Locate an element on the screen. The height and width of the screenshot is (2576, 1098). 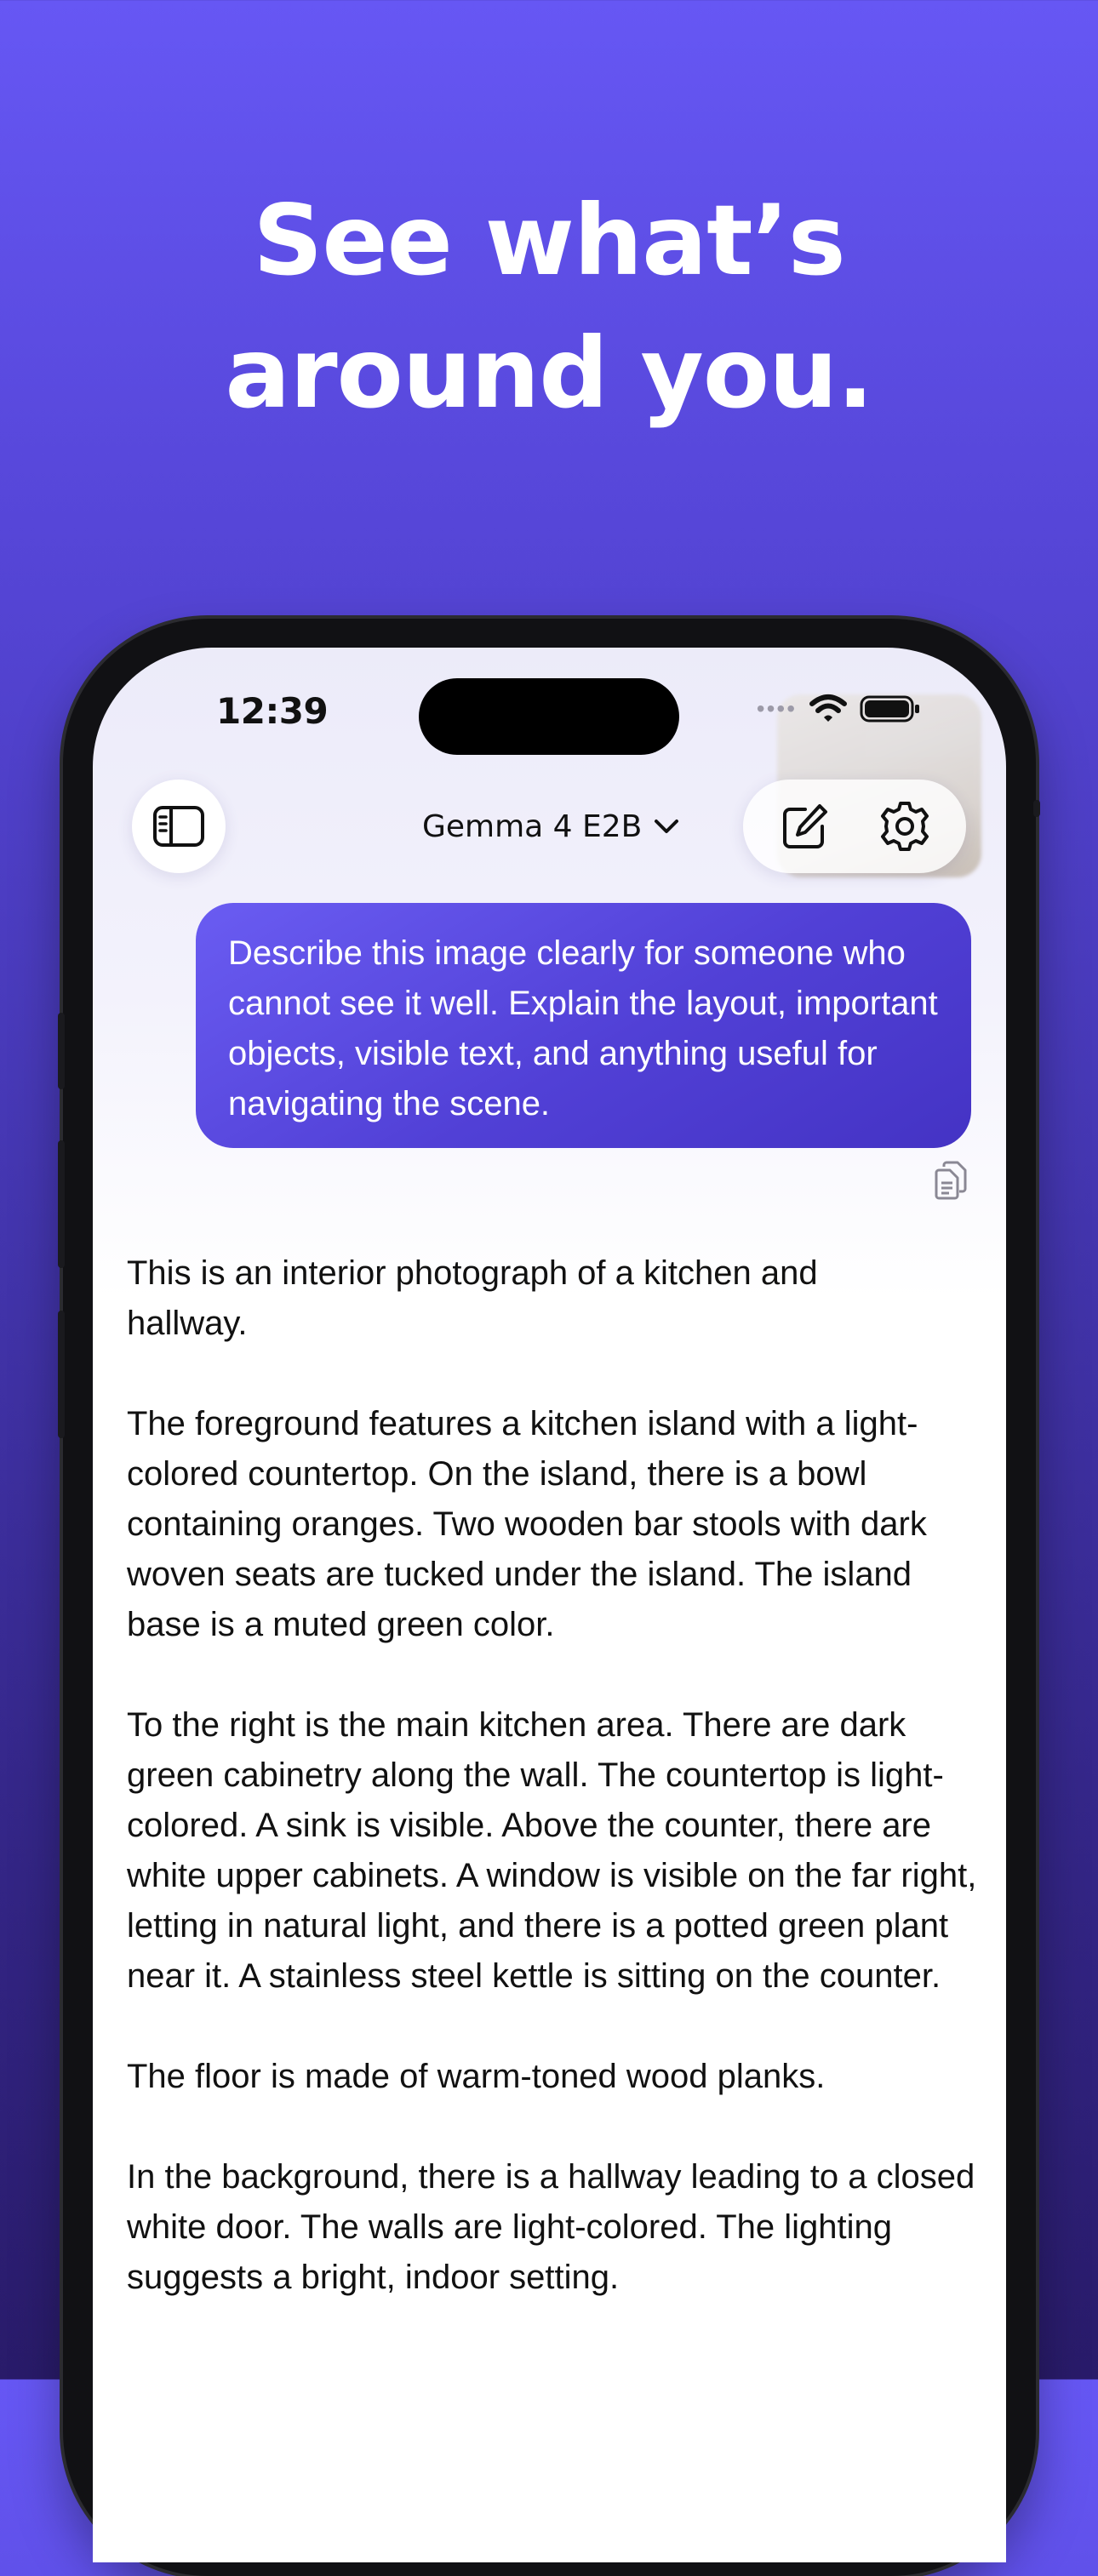
settings-button is located at coordinates (905, 826).